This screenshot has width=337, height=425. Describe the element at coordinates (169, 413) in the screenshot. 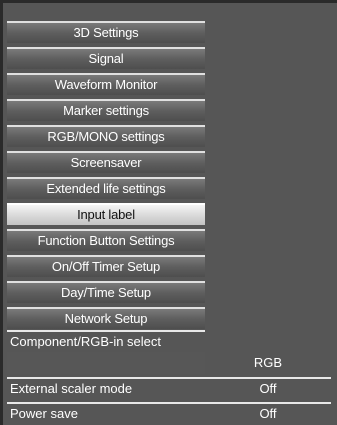

I see `power-save-row: Power save Off` at that location.